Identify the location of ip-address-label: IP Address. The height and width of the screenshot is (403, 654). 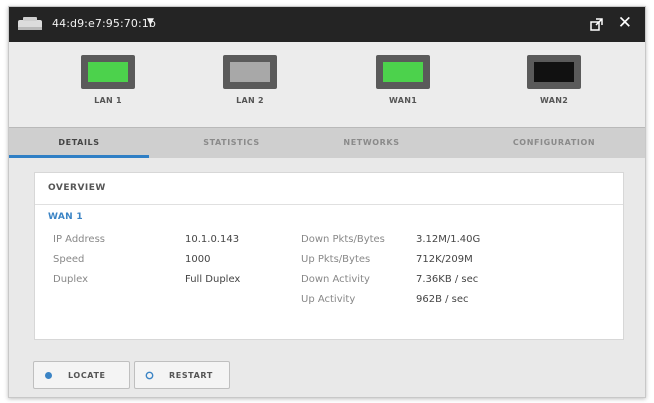
(79, 239).